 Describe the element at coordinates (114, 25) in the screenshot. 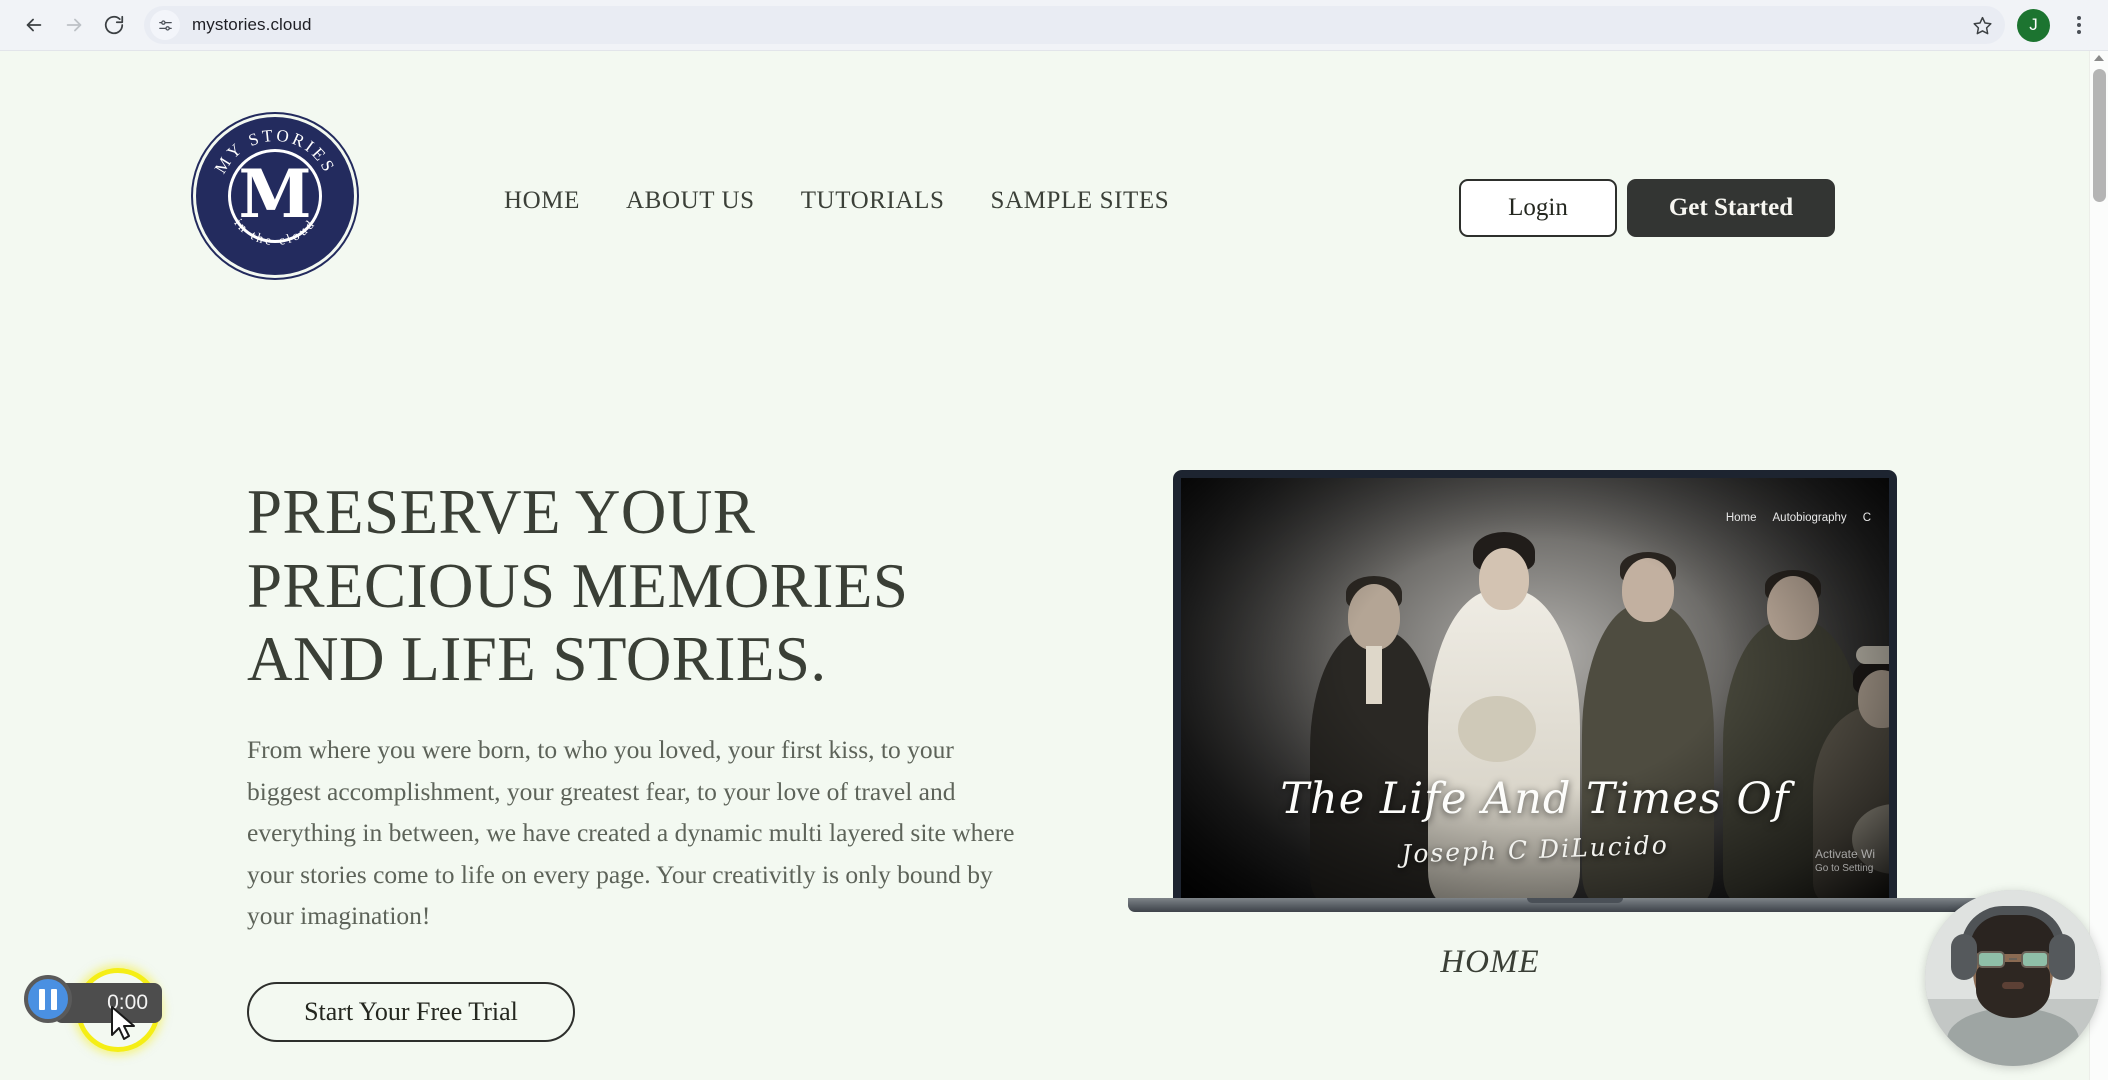

I see `reload-icon` at that location.